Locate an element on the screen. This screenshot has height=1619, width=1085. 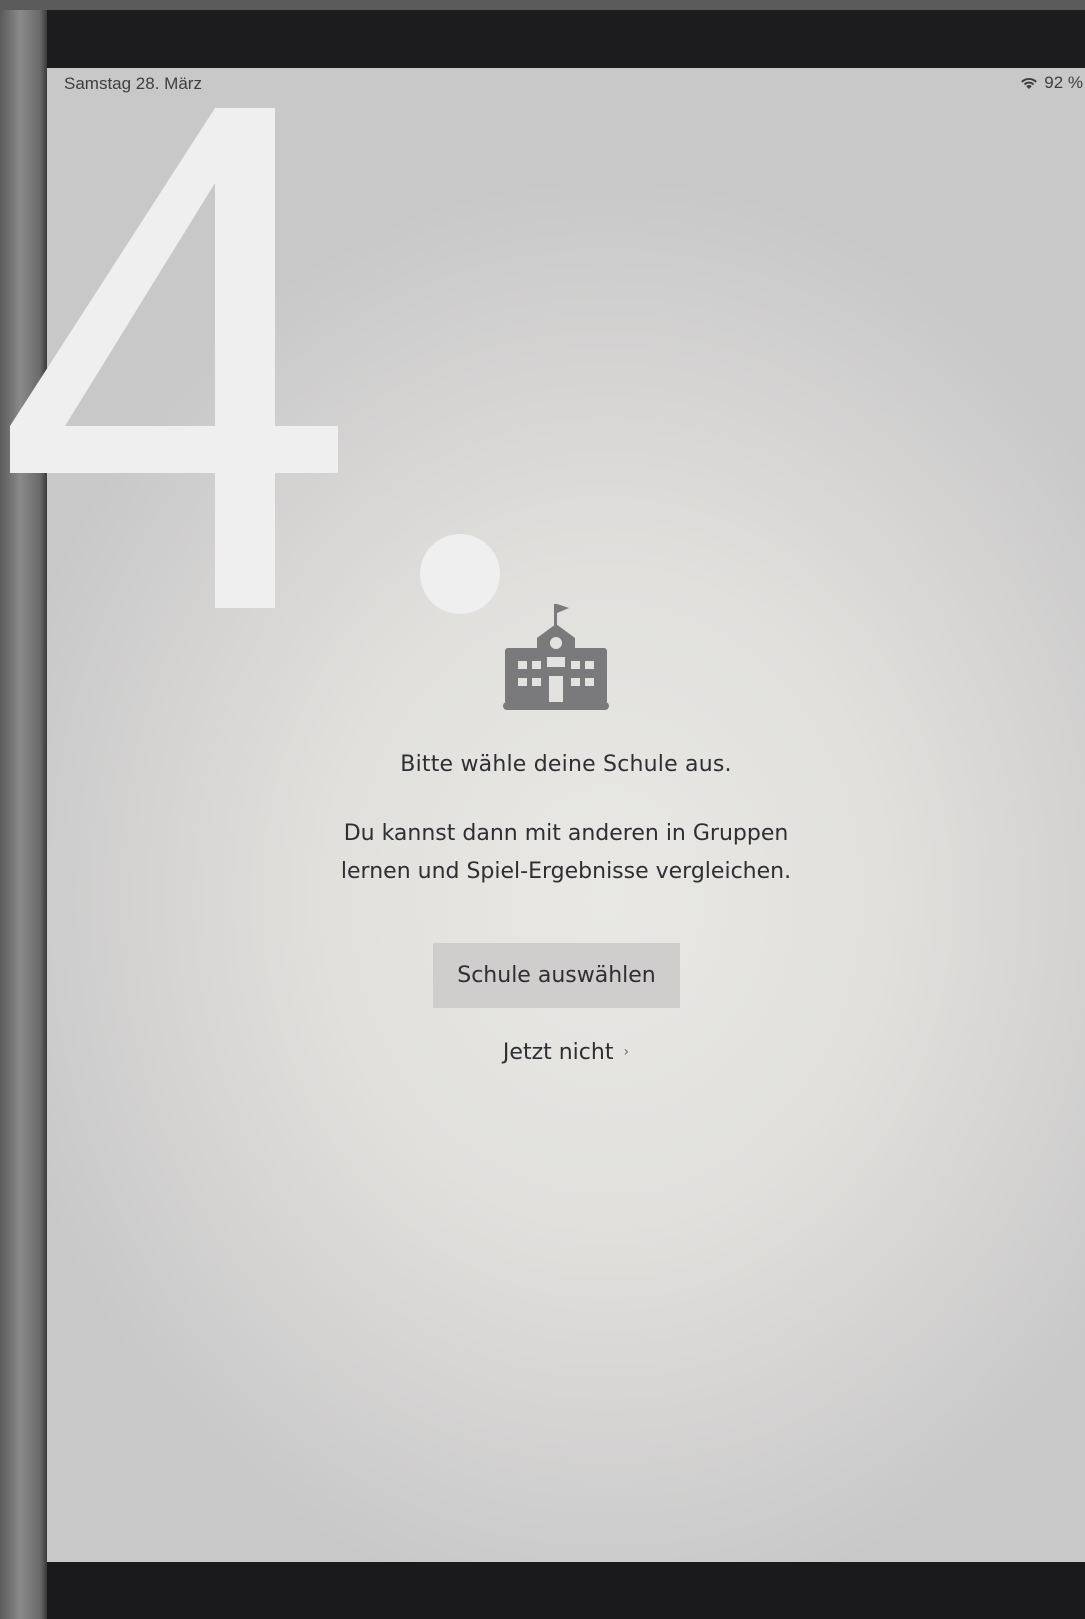
page-title: Bitte wähle deine Schule aus. is located at coordinates (566, 764).